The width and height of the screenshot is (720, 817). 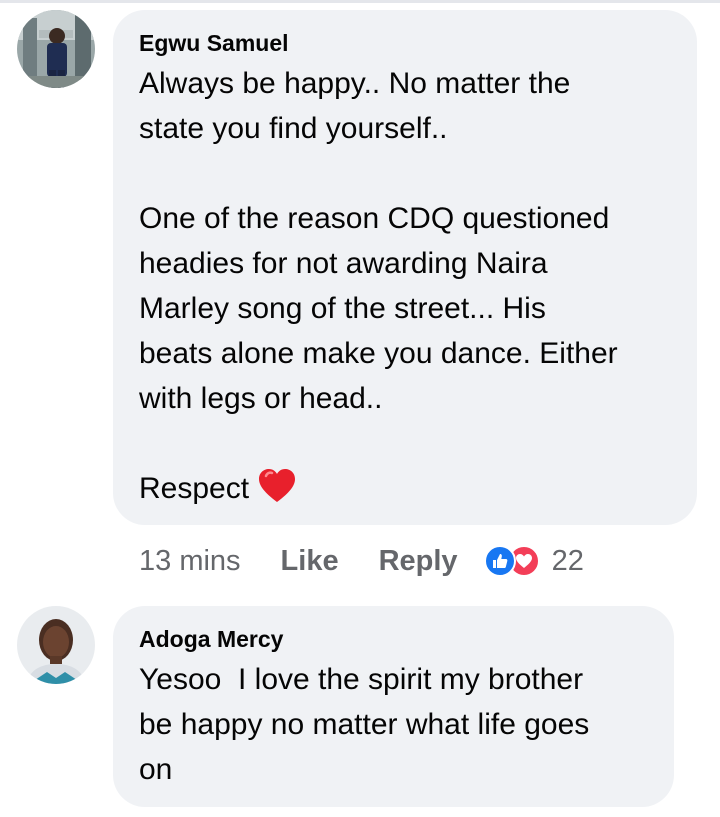 What do you see at coordinates (194, 488) in the screenshot?
I see `comment-line: Respect` at bounding box center [194, 488].